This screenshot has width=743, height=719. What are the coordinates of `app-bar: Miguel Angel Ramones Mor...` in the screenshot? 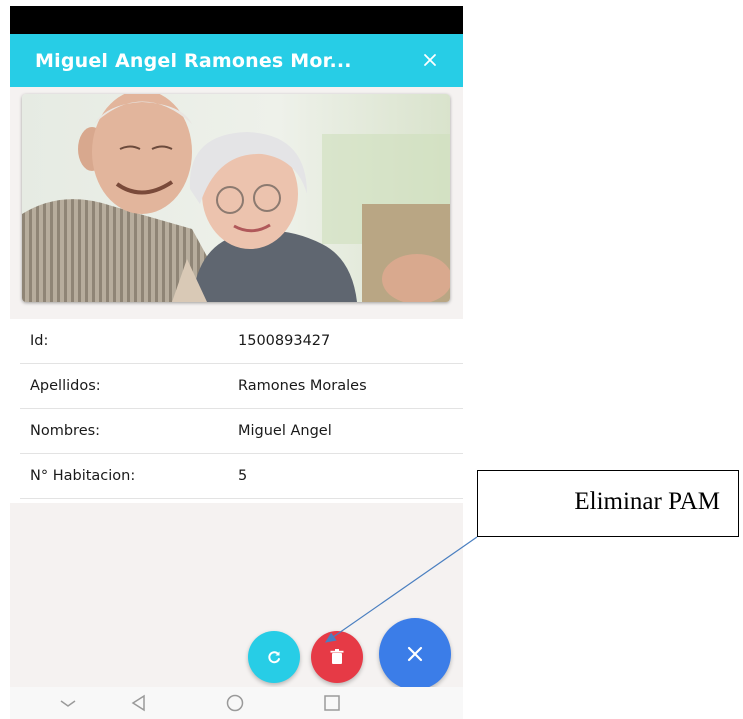 It's located at (236, 60).